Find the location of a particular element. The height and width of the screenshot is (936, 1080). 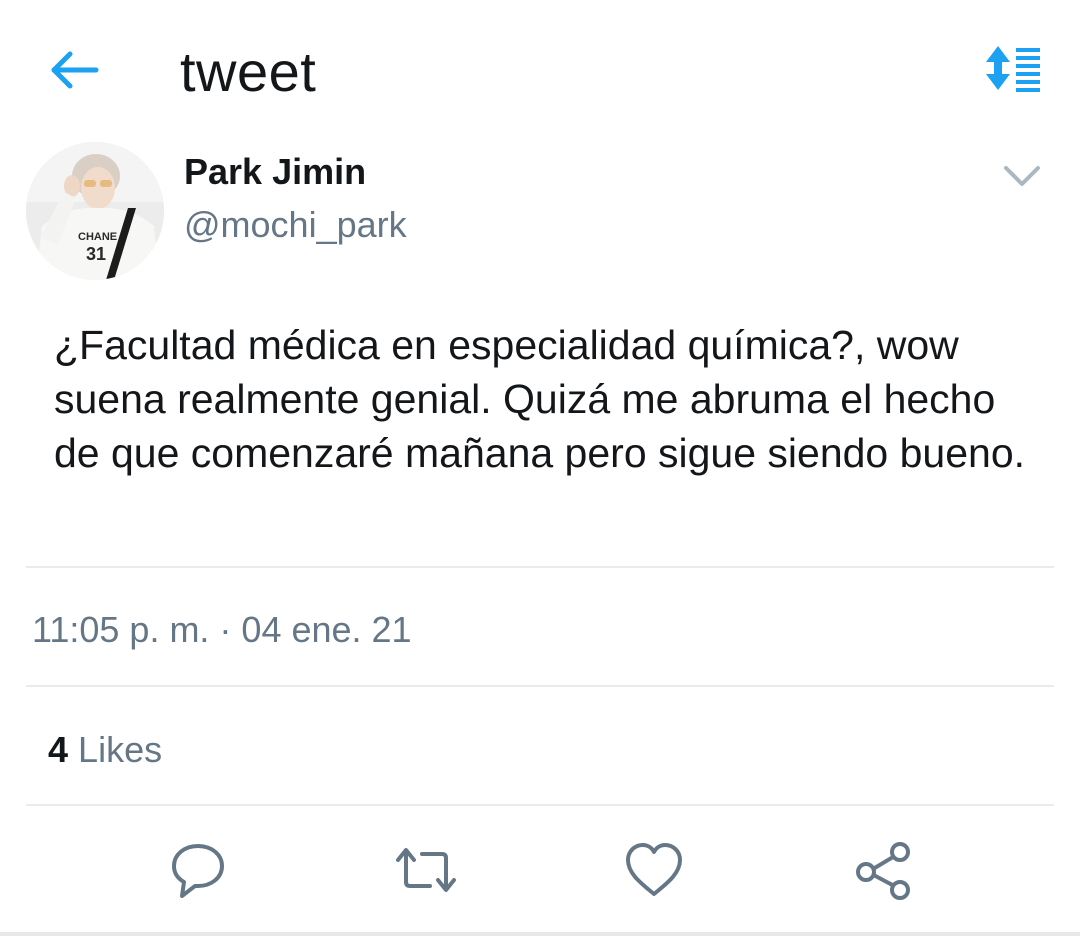

reply-button is located at coordinates (198, 870).